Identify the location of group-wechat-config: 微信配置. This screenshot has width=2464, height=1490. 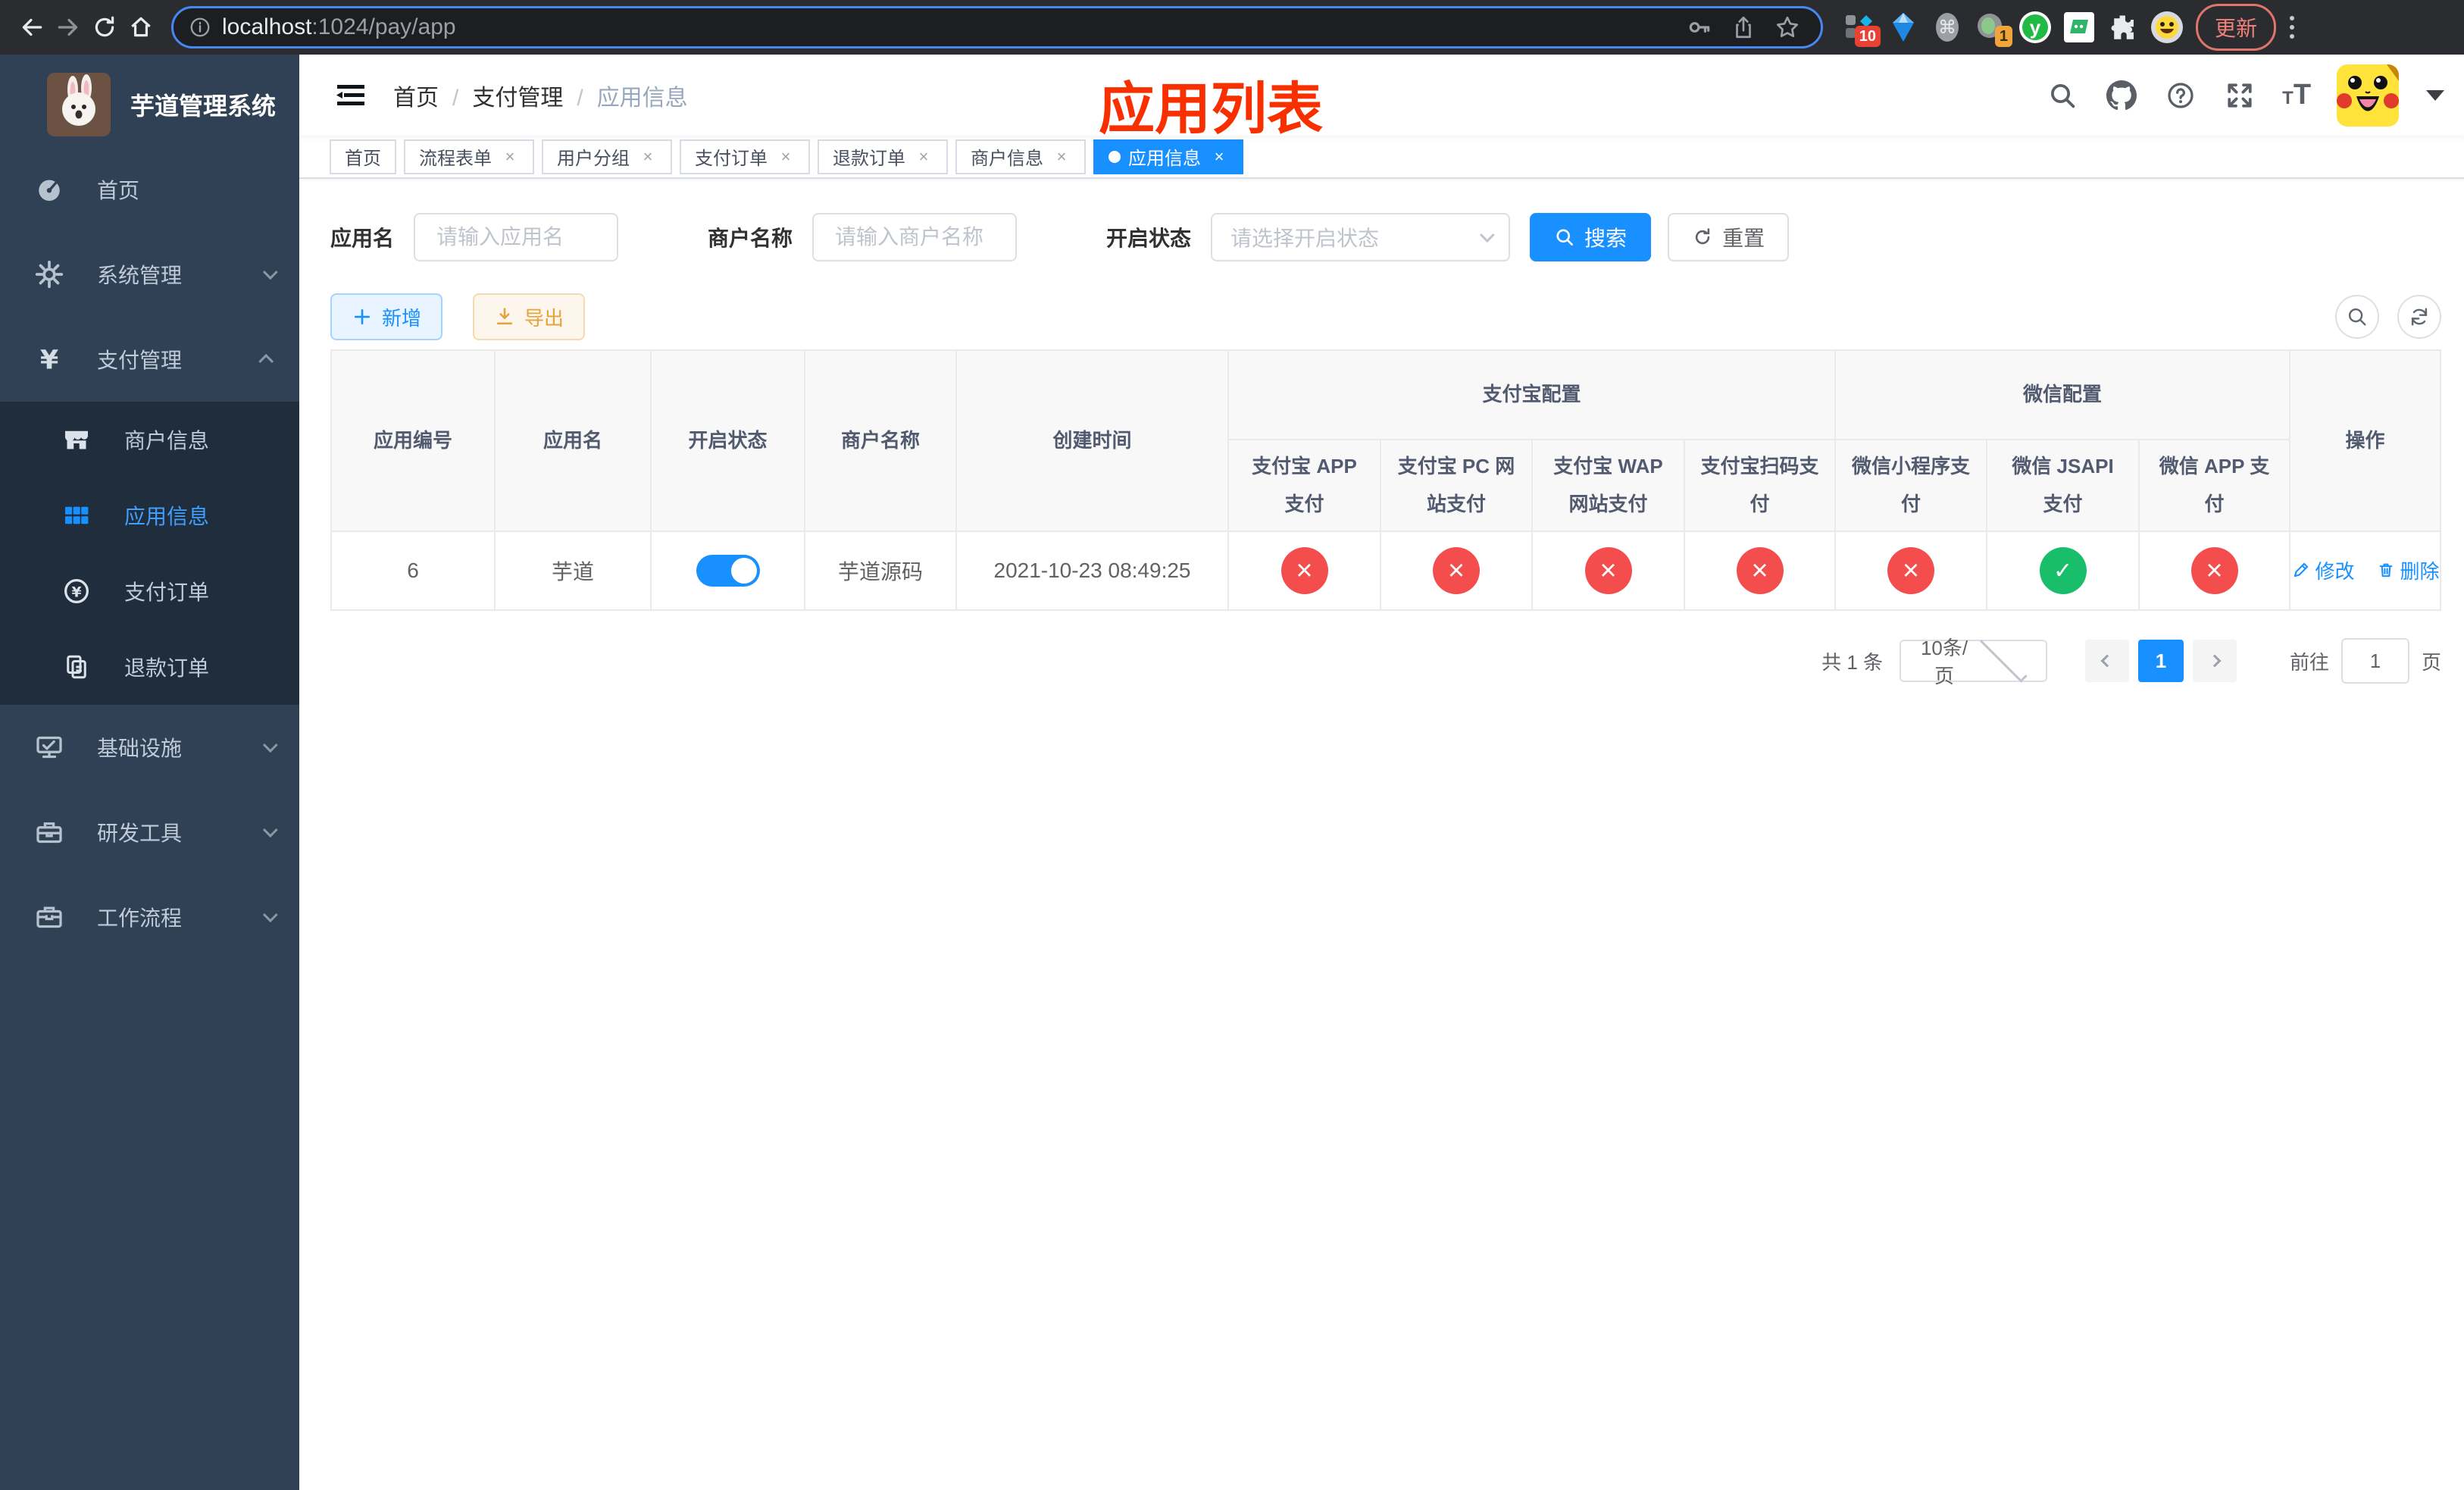
(2062, 395).